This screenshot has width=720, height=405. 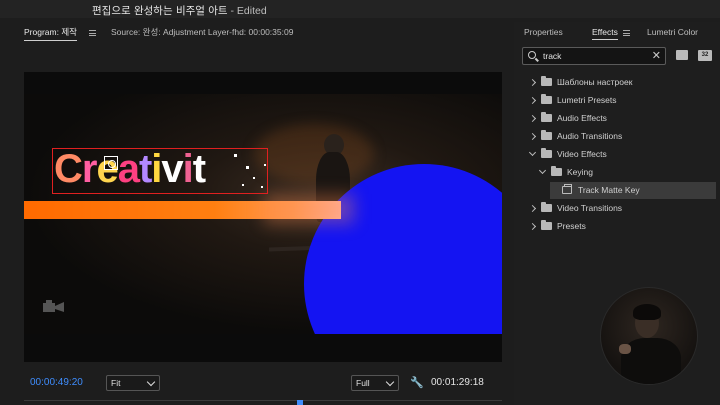 What do you see at coordinates (582, 118) in the screenshot?
I see `tree-item-label: Audio Effects` at bounding box center [582, 118].